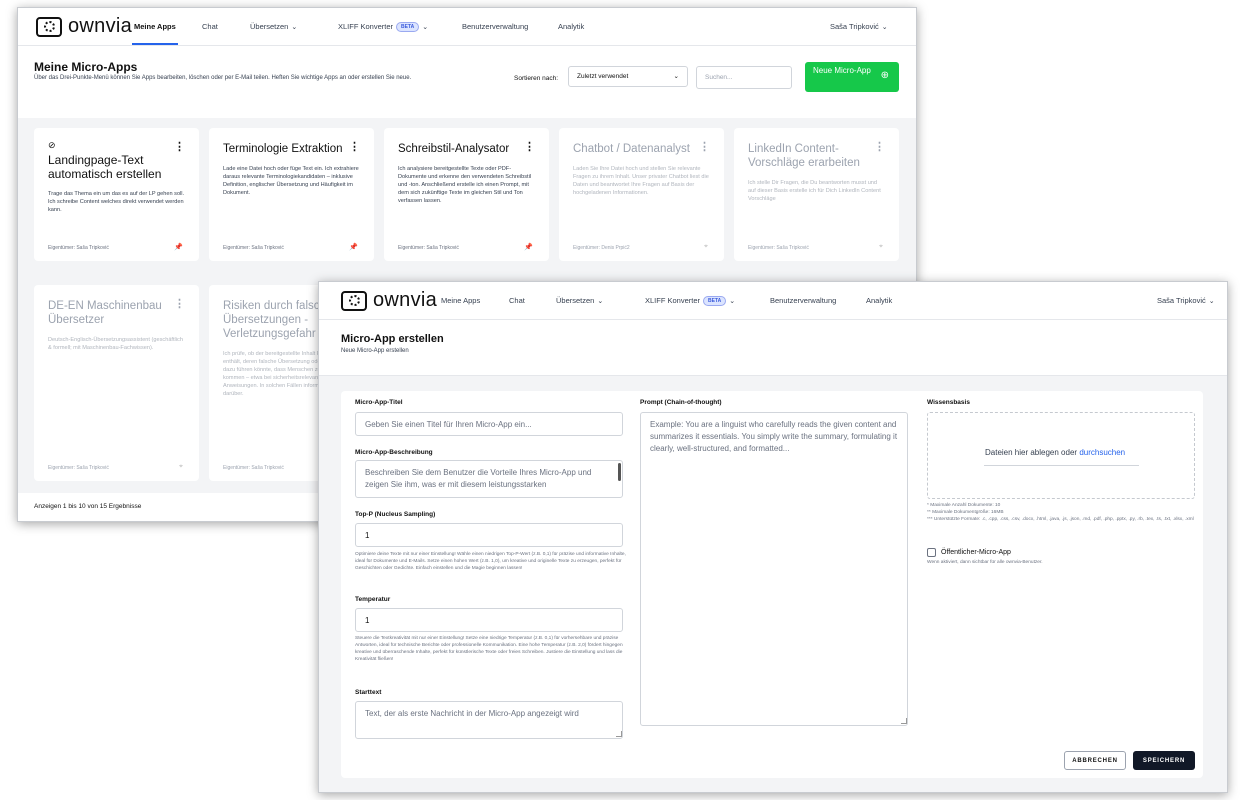  Describe the element at coordinates (155, 44) in the screenshot. I see `nav-active-indicator` at that location.